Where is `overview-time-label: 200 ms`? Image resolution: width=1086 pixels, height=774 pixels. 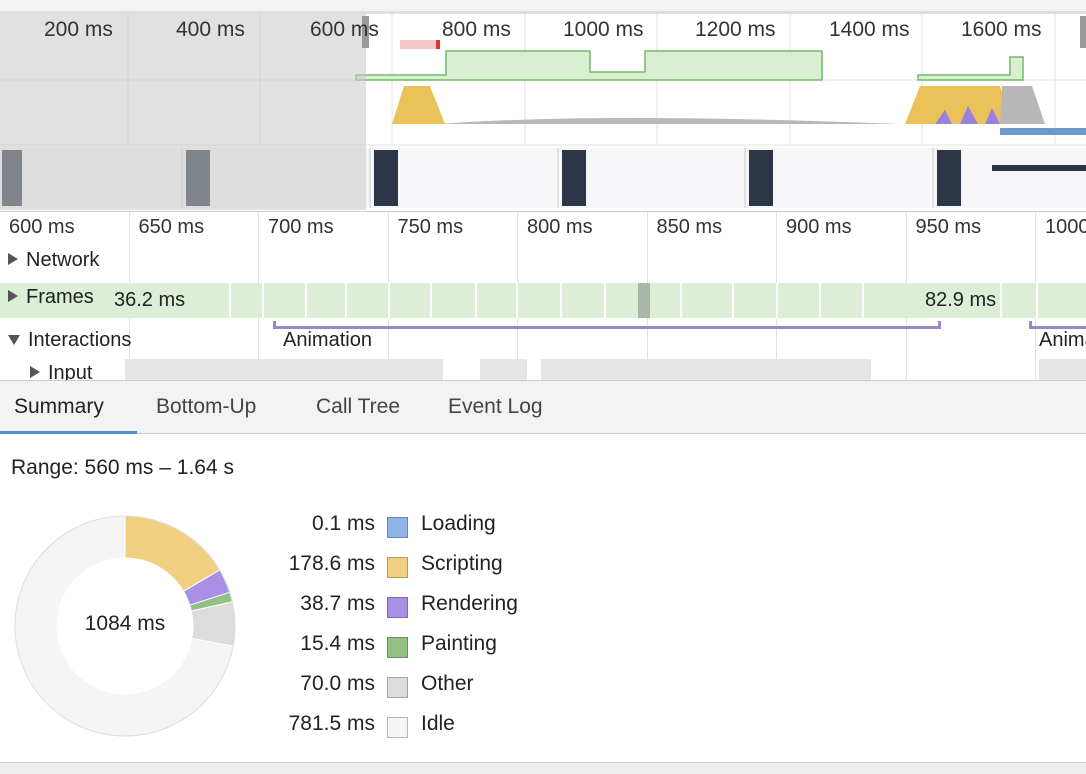
overview-time-label: 200 ms is located at coordinates (78, 29).